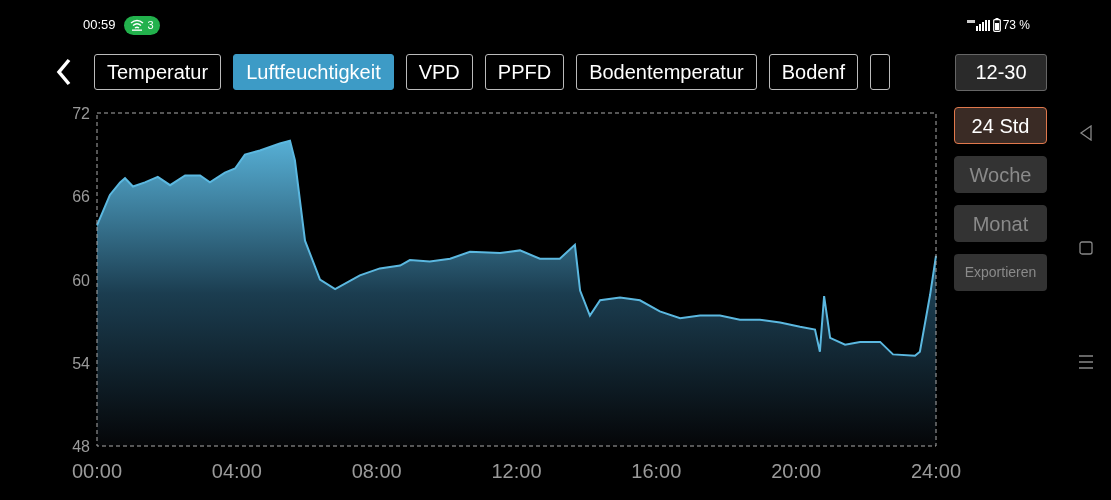  I want to click on y-axis-label: 48, so click(81, 446).